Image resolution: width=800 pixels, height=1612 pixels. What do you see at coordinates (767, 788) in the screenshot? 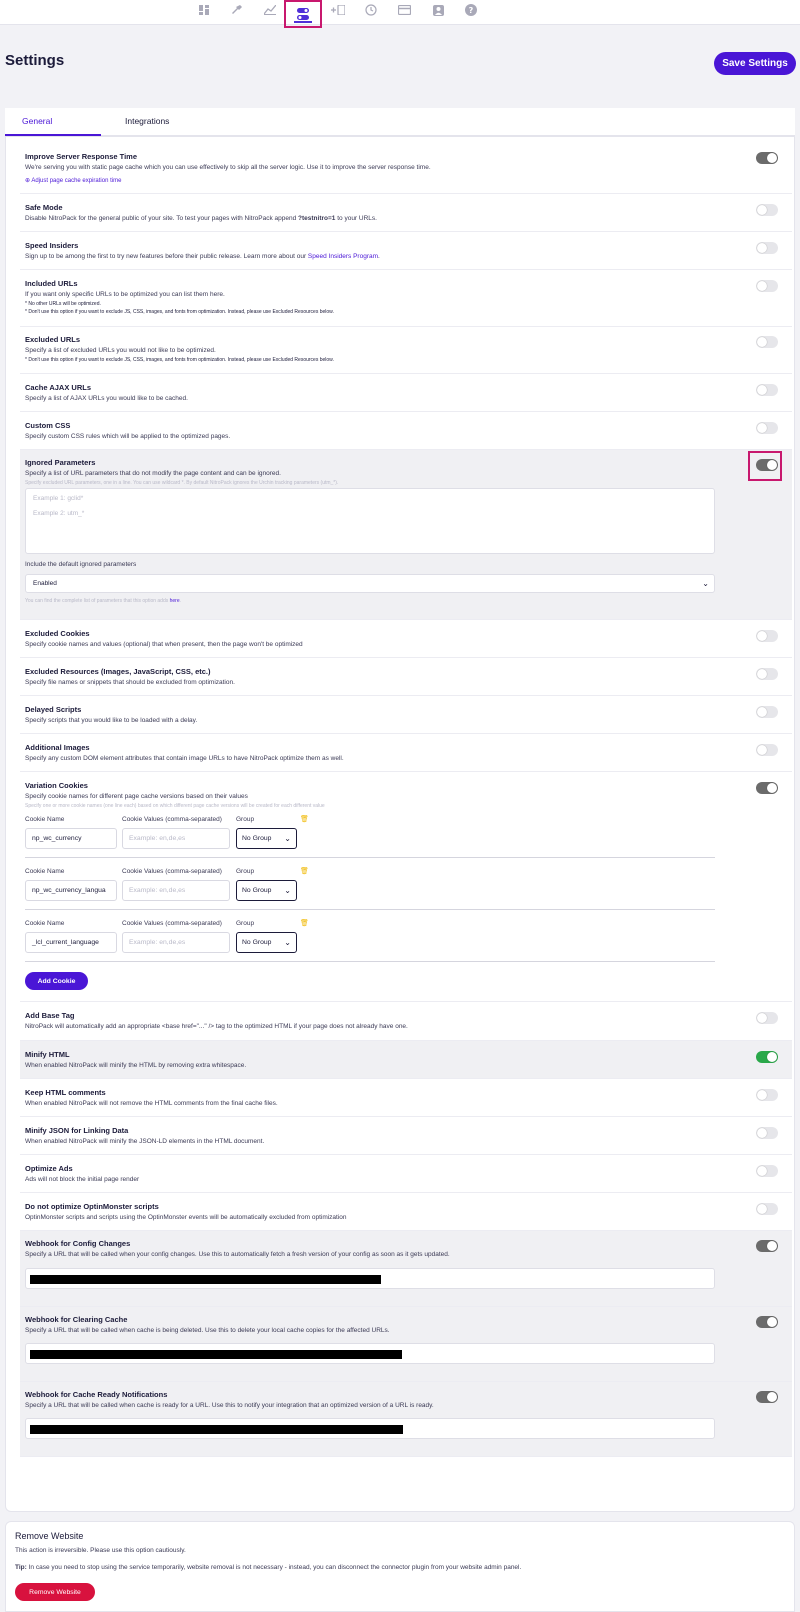
I see `variation-cookies-toggle` at bounding box center [767, 788].